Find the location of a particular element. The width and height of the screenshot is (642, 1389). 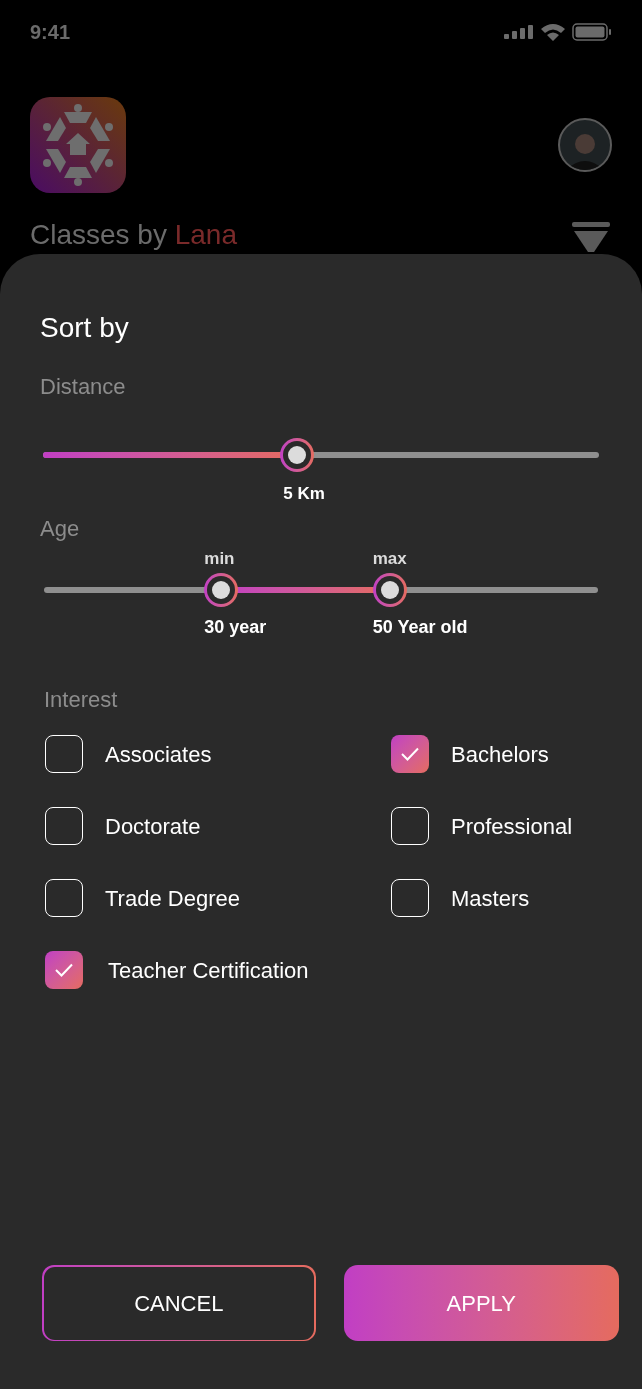

option-label: Masters is located at coordinates (490, 898).